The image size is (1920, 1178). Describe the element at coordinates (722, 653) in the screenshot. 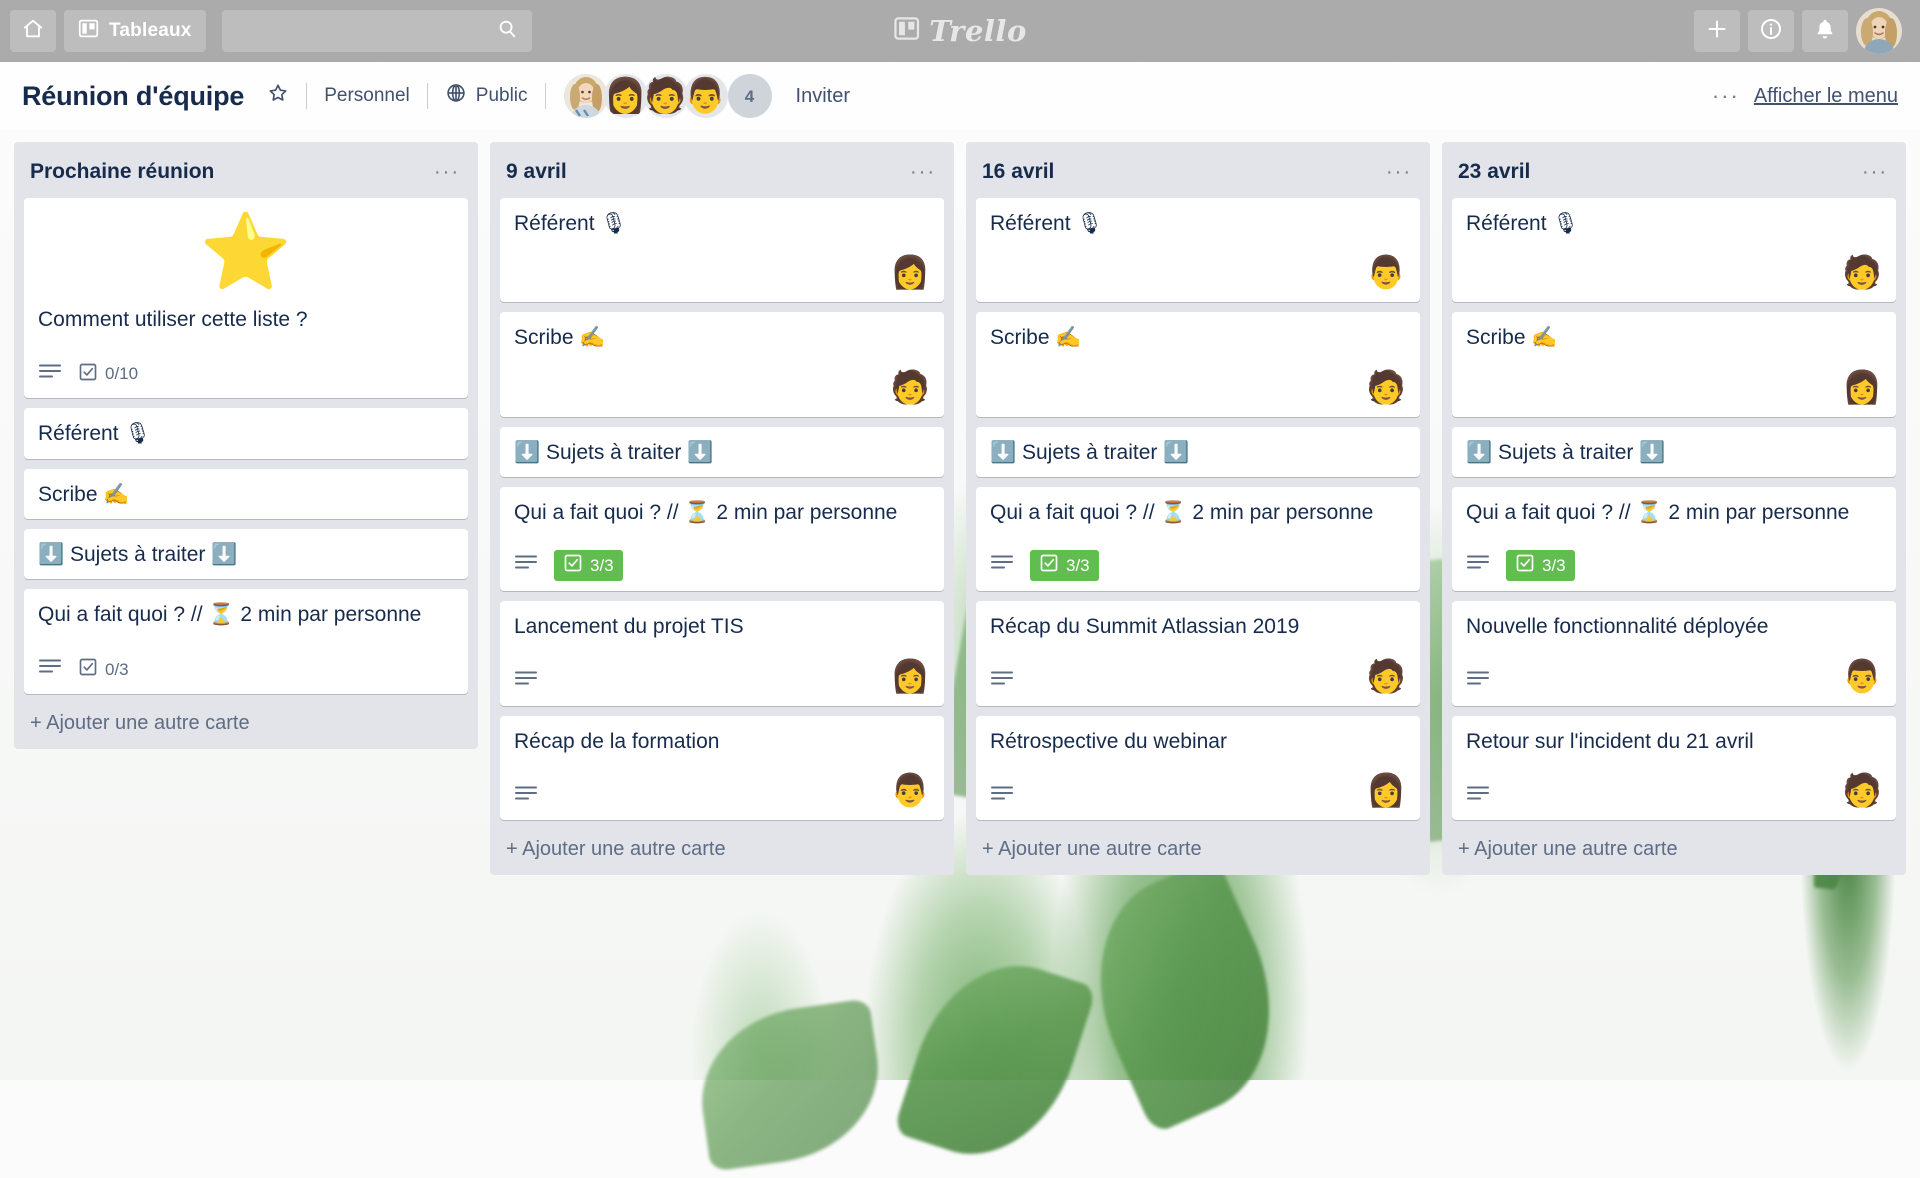

I see `card: Lancement du projet TIS 👩` at that location.